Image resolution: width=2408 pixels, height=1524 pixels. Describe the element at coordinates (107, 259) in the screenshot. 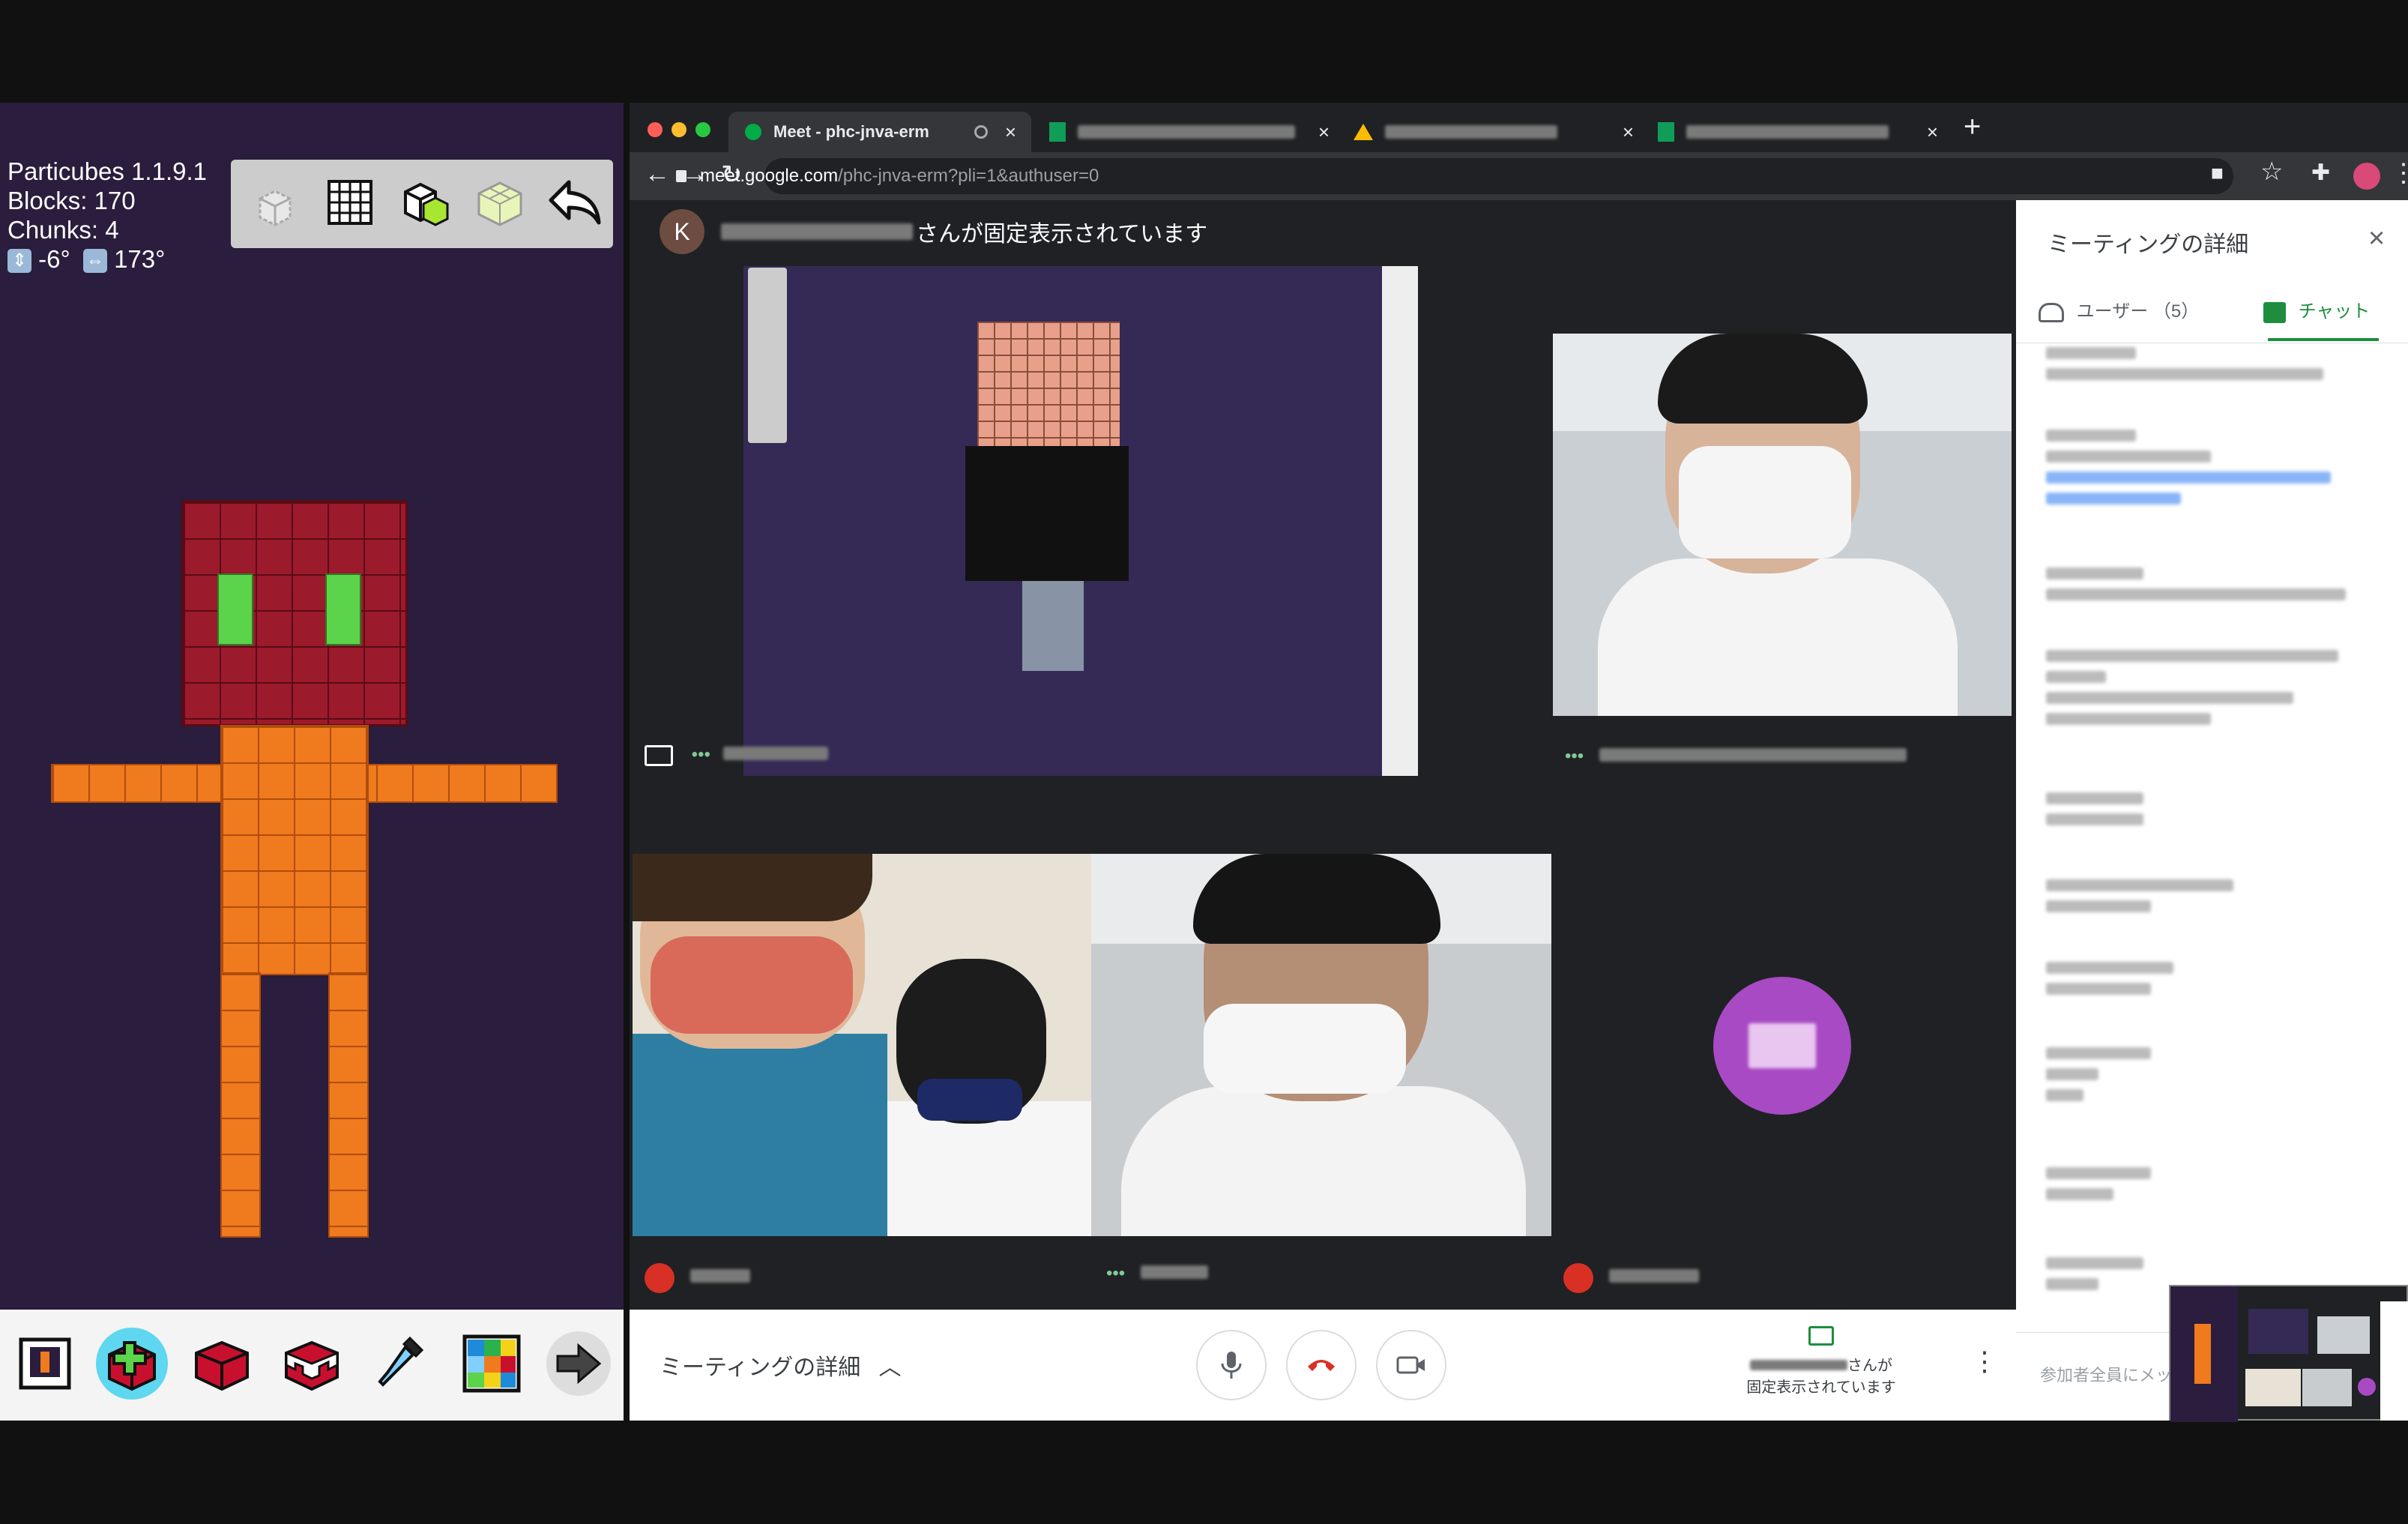

I see `camera-angles: ⇕ -6° ⇔ 173°` at that location.